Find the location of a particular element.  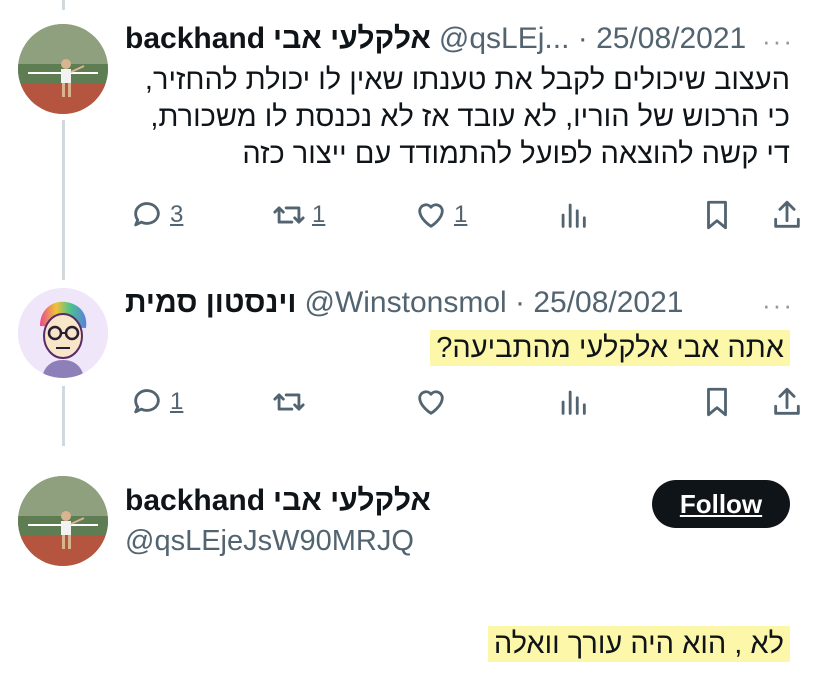

like-button: 1 is located at coordinates (440, 215).